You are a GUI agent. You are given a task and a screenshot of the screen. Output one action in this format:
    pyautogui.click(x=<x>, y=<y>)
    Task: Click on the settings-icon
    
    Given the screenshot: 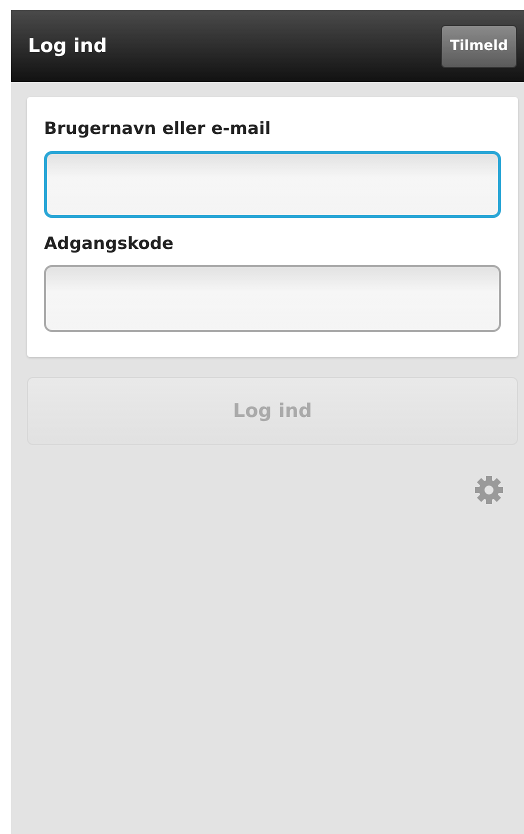 What is the action you would take?
    pyautogui.click(x=489, y=490)
    